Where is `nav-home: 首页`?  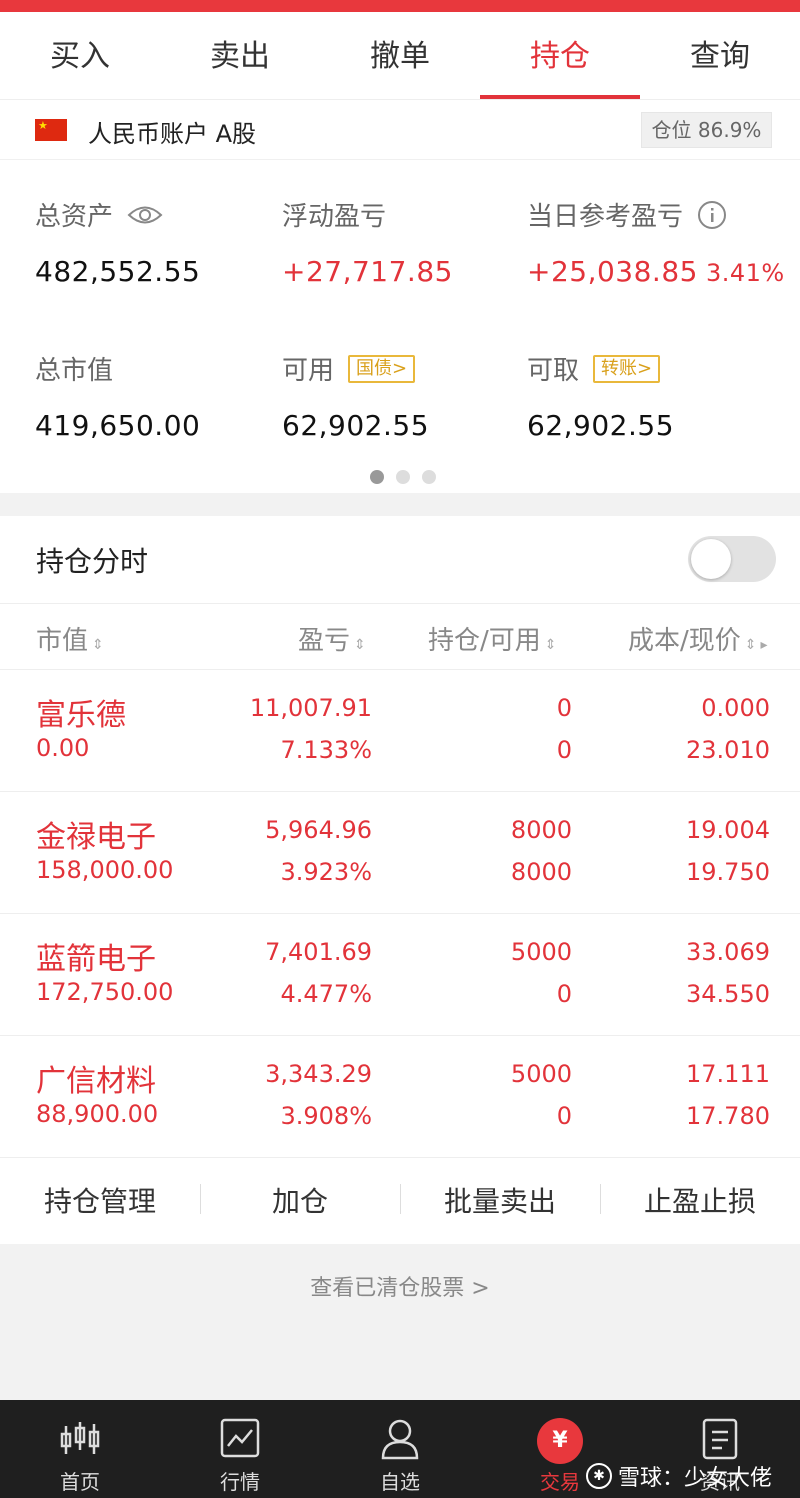
nav-home: 首页 is located at coordinates (80, 1449).